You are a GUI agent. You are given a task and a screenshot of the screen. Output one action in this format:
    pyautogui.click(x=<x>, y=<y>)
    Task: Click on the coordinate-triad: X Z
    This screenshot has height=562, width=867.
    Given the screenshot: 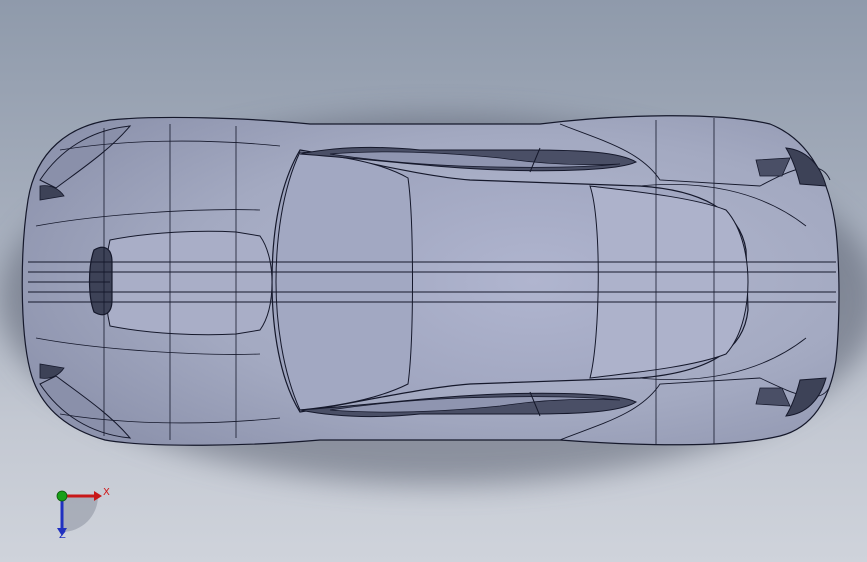 What is the action you would take?
    pyautogui.click(x=83, y=515)
    